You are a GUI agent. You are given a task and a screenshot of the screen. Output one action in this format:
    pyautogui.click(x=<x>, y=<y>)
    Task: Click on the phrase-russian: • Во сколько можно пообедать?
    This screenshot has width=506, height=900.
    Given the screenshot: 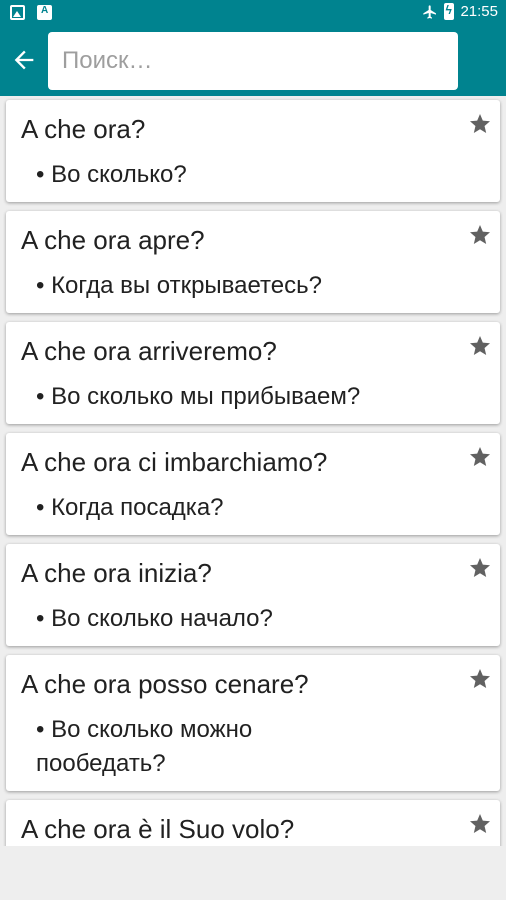 What is the action you would take?
    pyautogui.click(x=144, y=746)
    